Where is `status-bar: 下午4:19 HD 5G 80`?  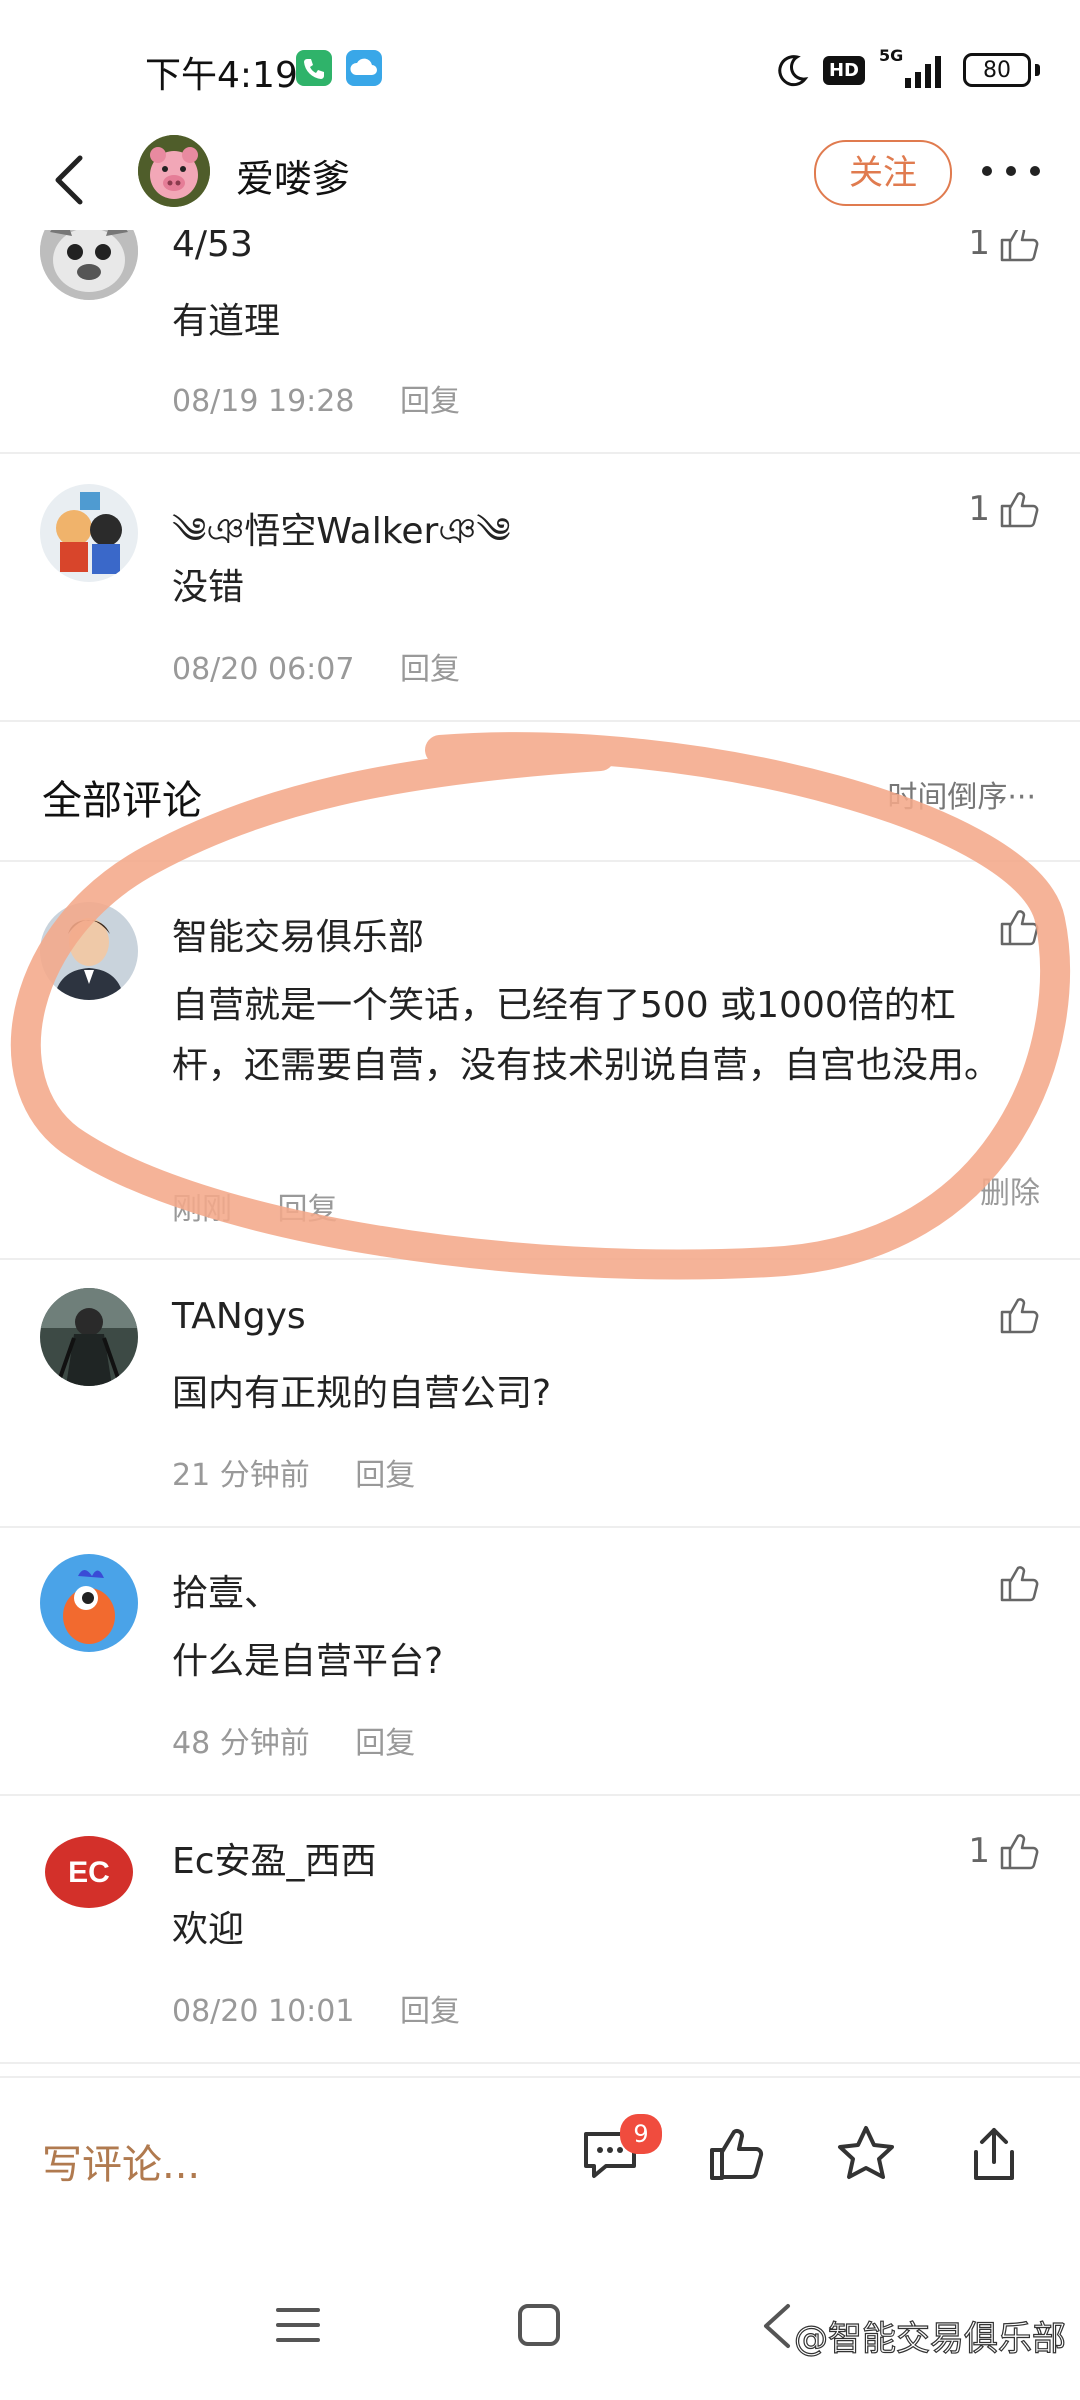
status-bar: 下午4:19 HD 5G 80 is located at coordinates (540, 65).